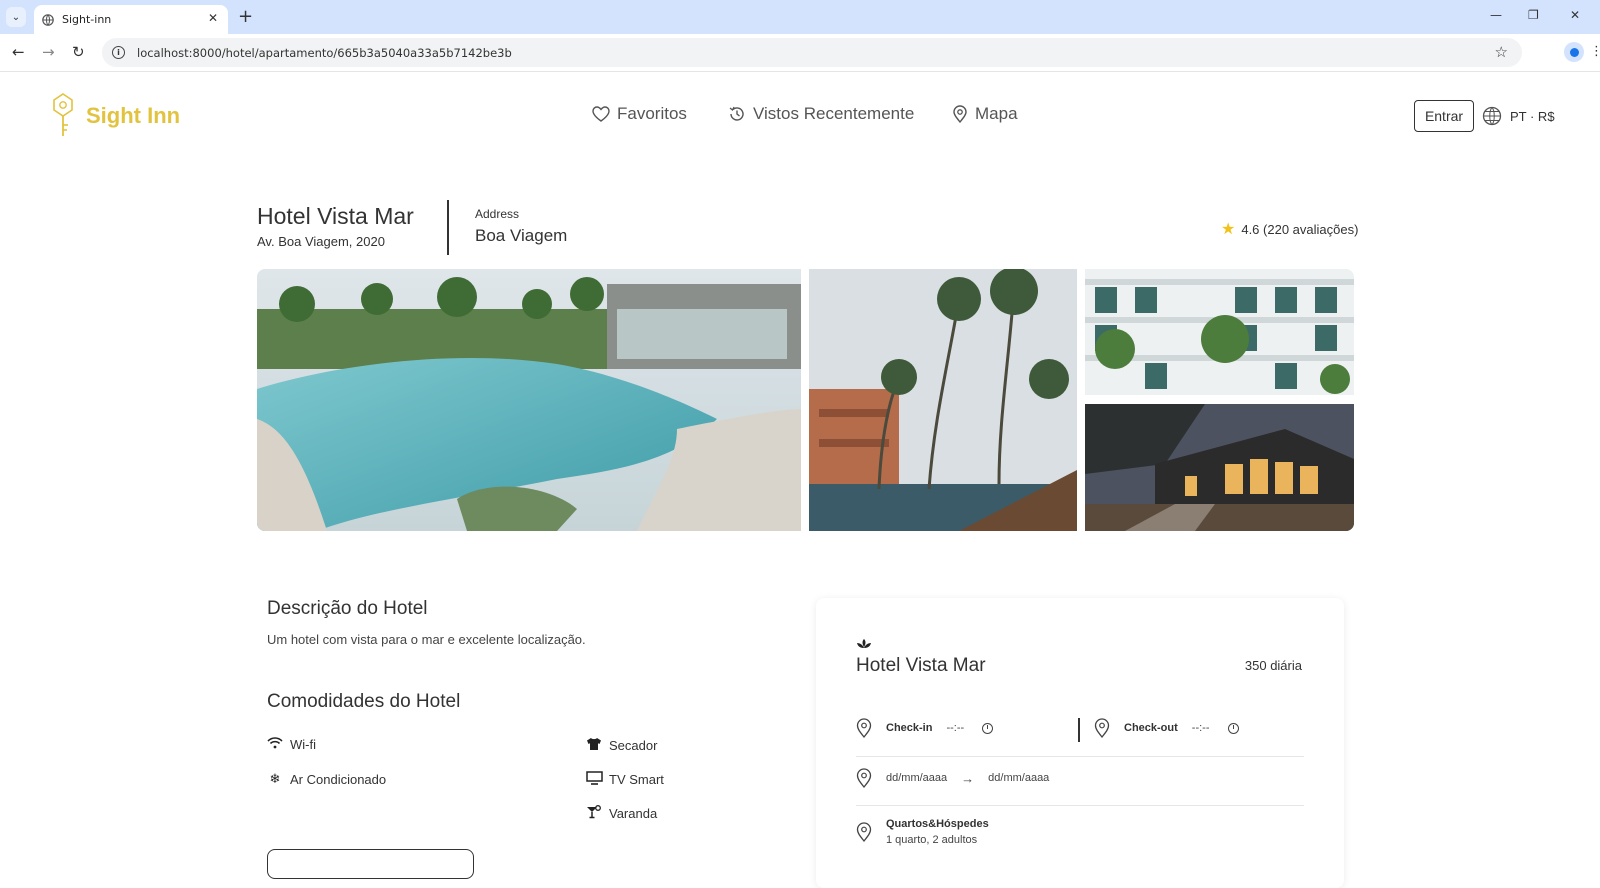  Describe the element at coordinates (497, 214) in the screenshot. I see `address-label: Address` at that location.